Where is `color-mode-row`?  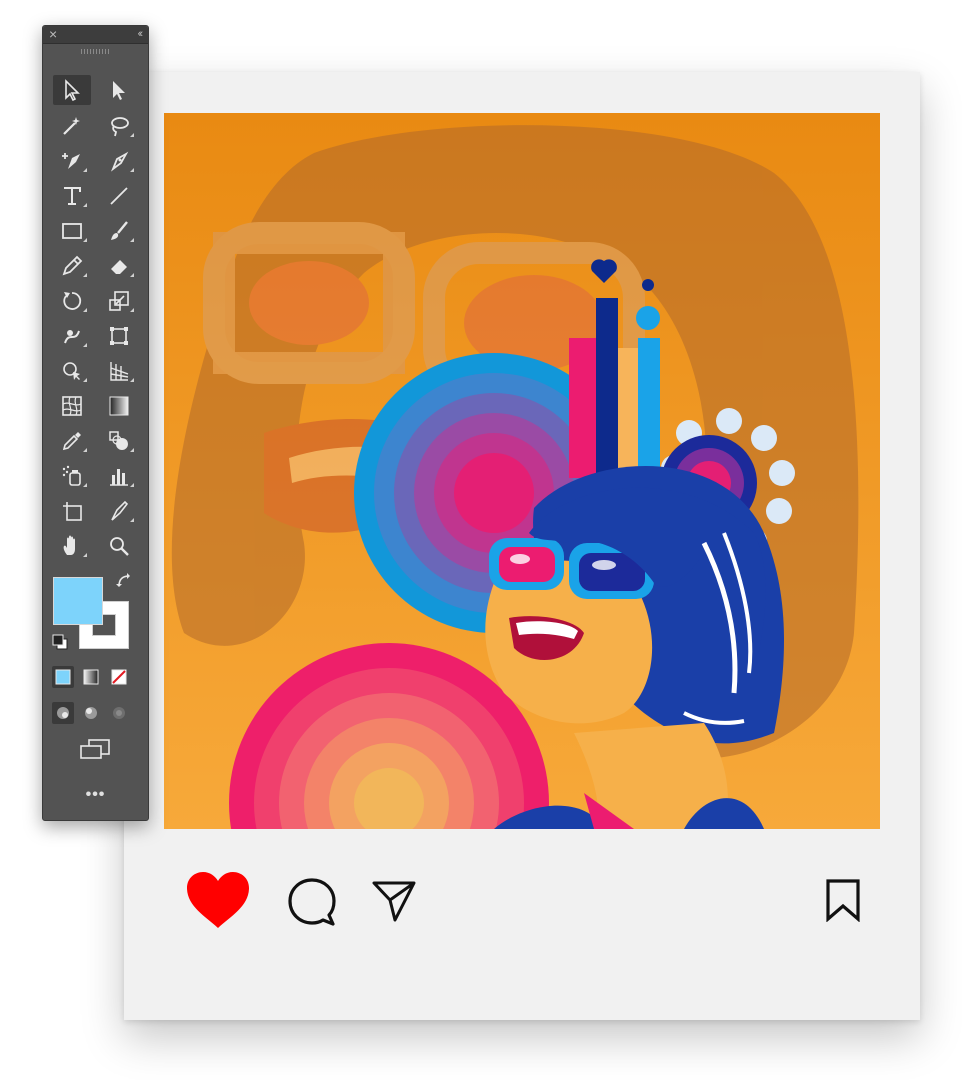
color-mode-row is located at coordinates (96, 678).